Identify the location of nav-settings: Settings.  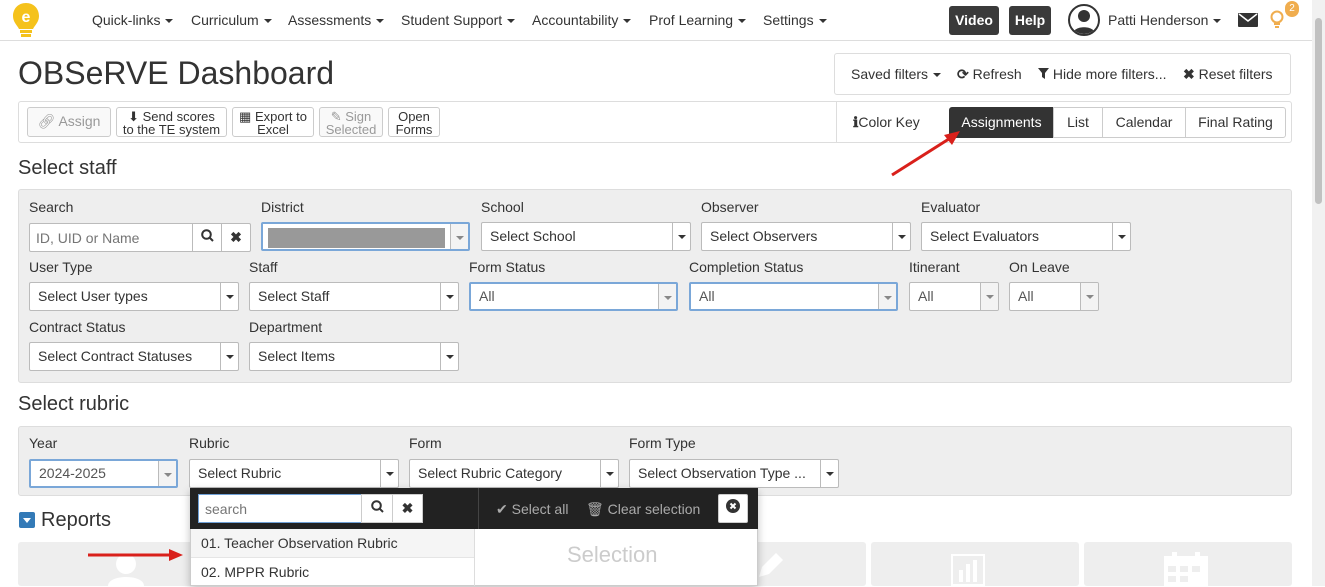
(795, 20).